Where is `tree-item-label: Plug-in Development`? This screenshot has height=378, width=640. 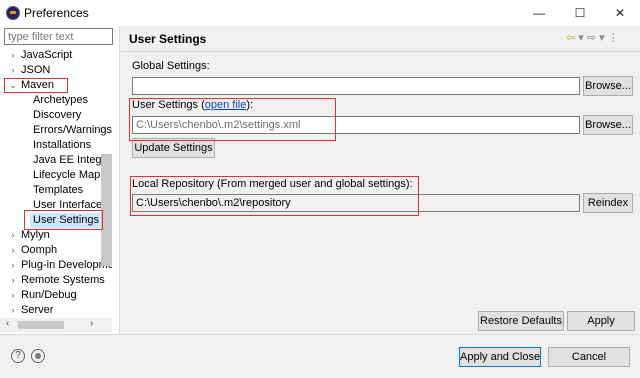
tree-item-label: Plug-in Development is located at coordinates (66, 265).